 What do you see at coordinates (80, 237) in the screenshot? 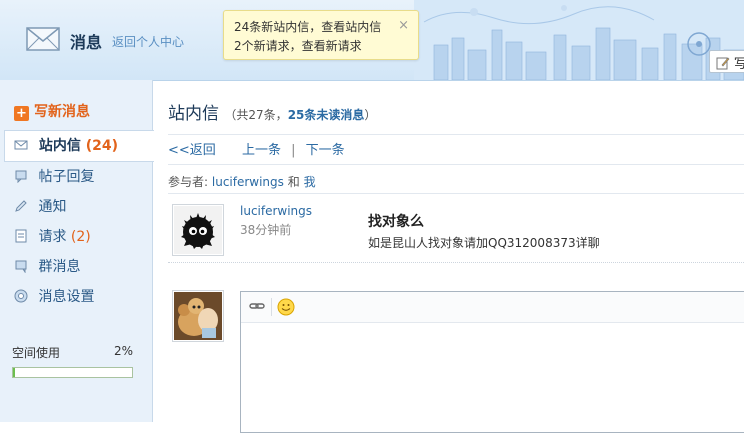
I see `request-count: (2)` at bounding box center [80, 237].